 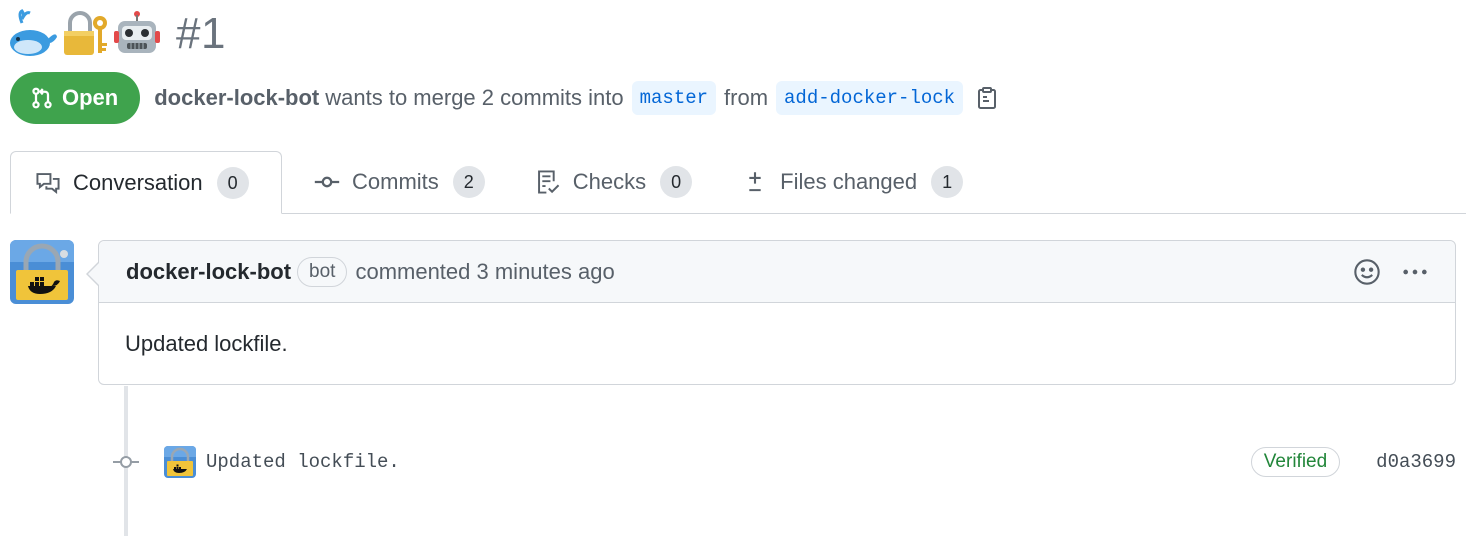 What do you see at coordinates (468, 182) in the screenshot?
I see `tab-commits-count: 2` at bounding box center [468, 182].